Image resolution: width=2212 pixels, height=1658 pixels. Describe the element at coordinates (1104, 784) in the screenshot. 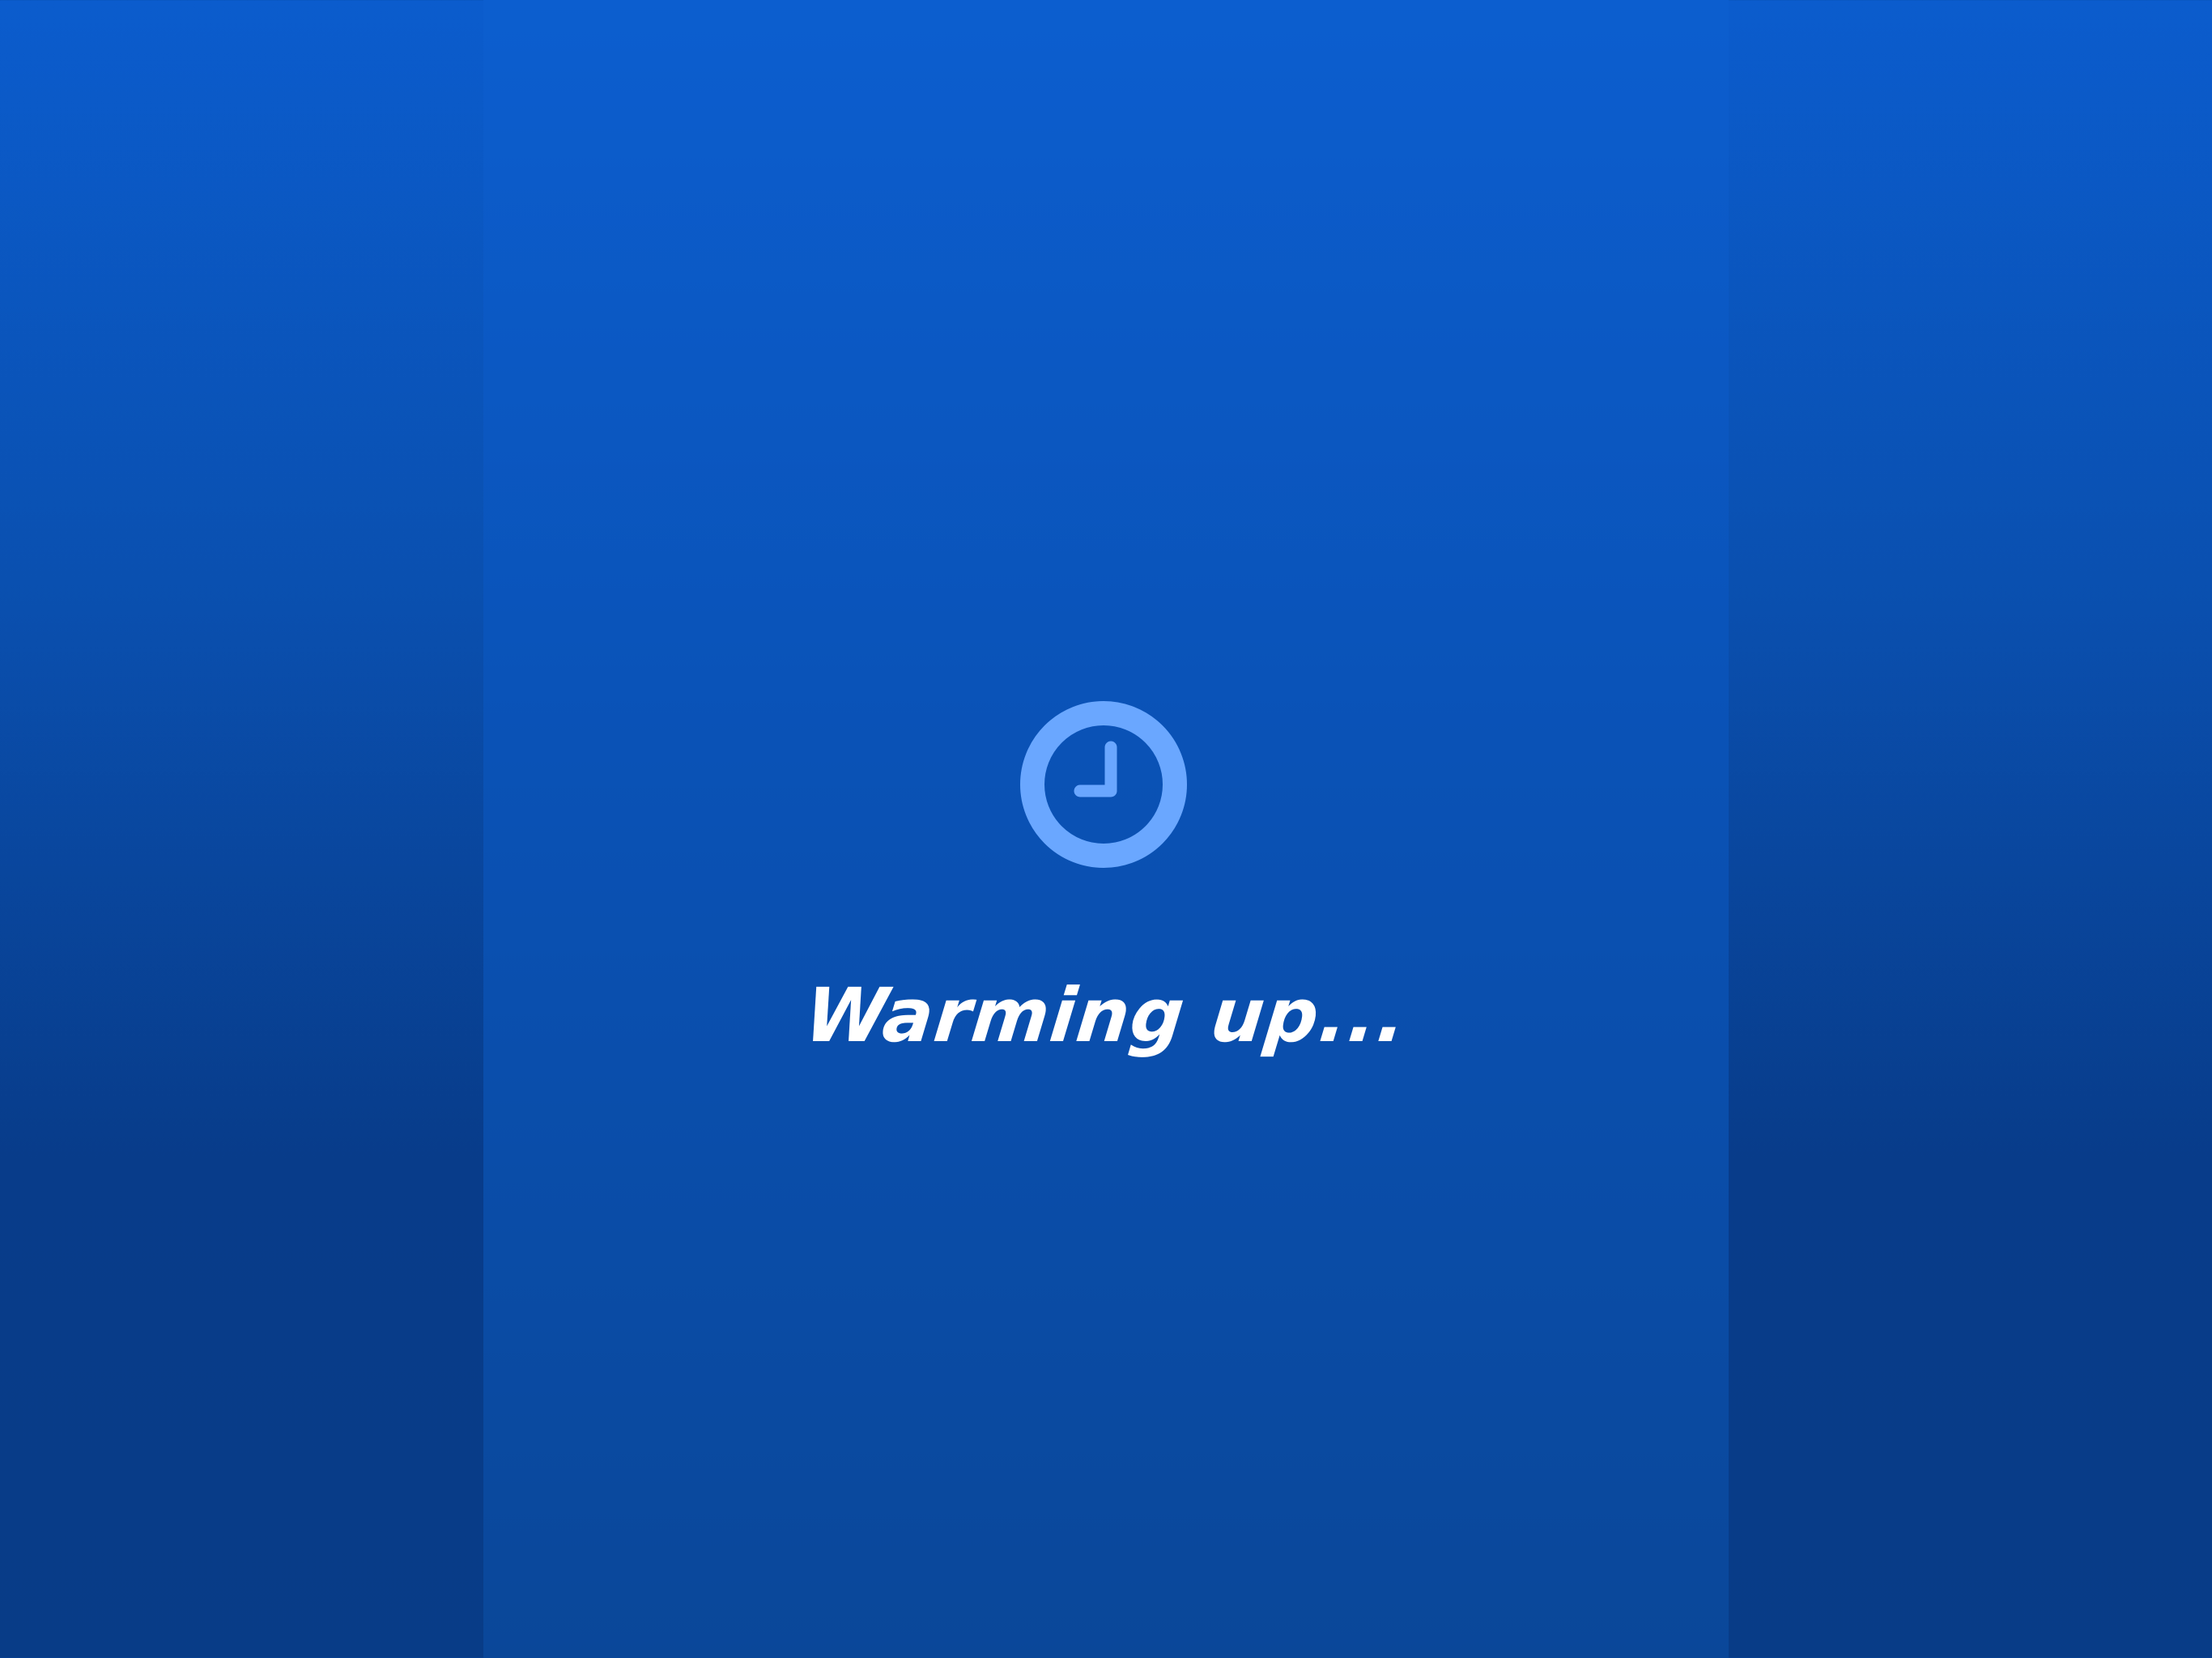

I see `clock-icon` at that location.